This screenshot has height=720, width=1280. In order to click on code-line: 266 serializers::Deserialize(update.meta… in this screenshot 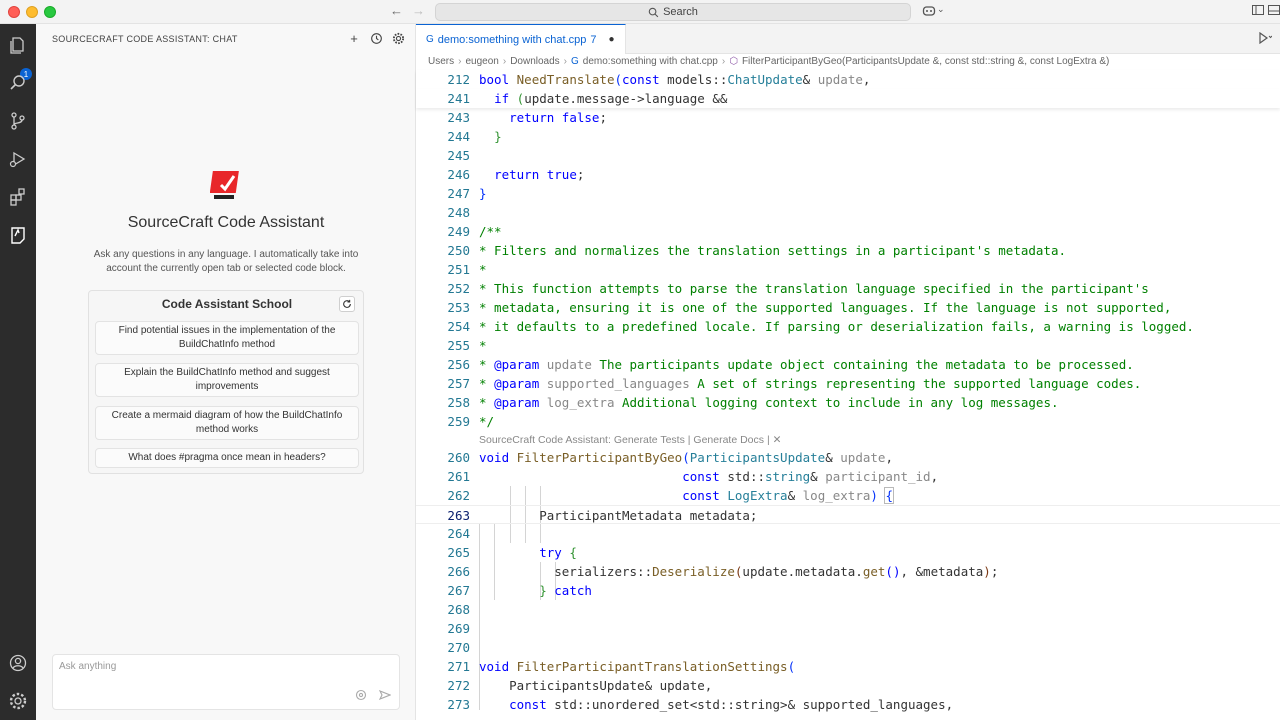, I will do `click(723, 571)`.